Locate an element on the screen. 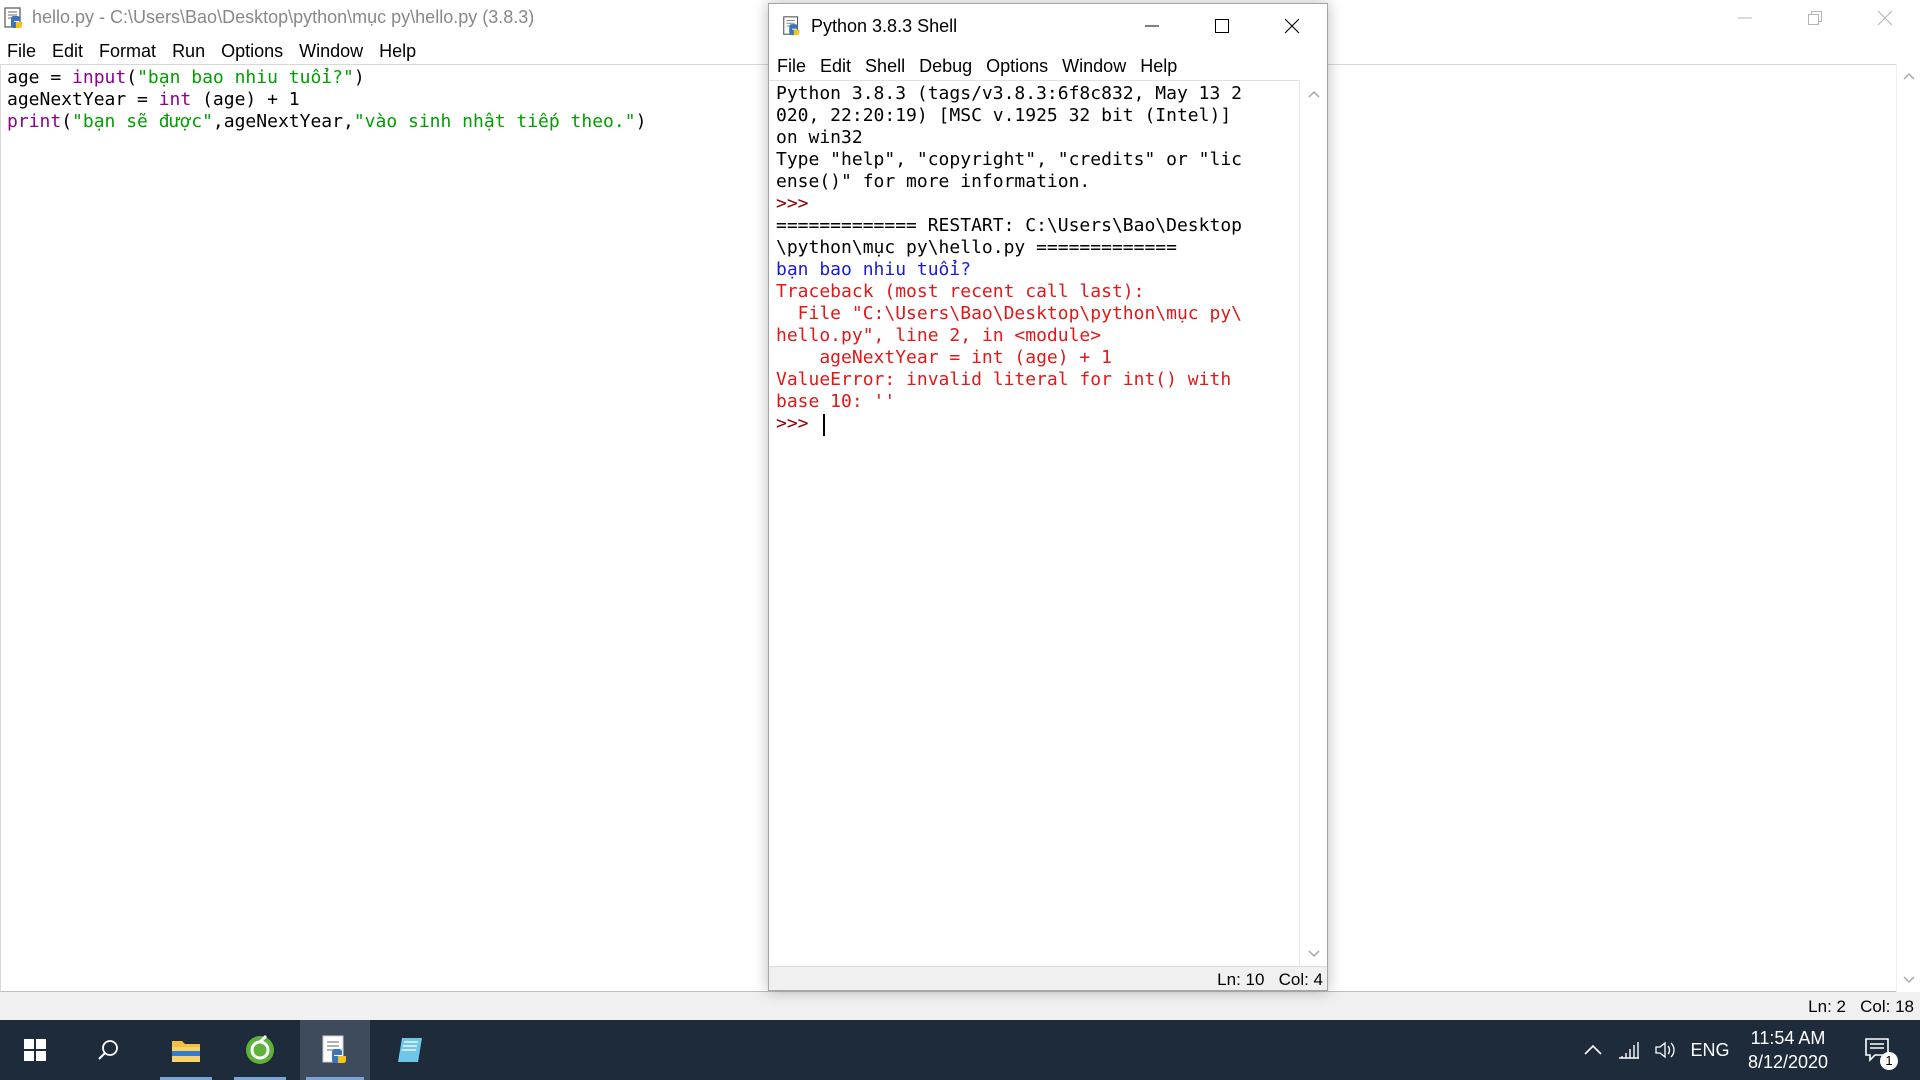  shell-line: \python\mục py\hello.py ============= is located at coordinates (976, 247).